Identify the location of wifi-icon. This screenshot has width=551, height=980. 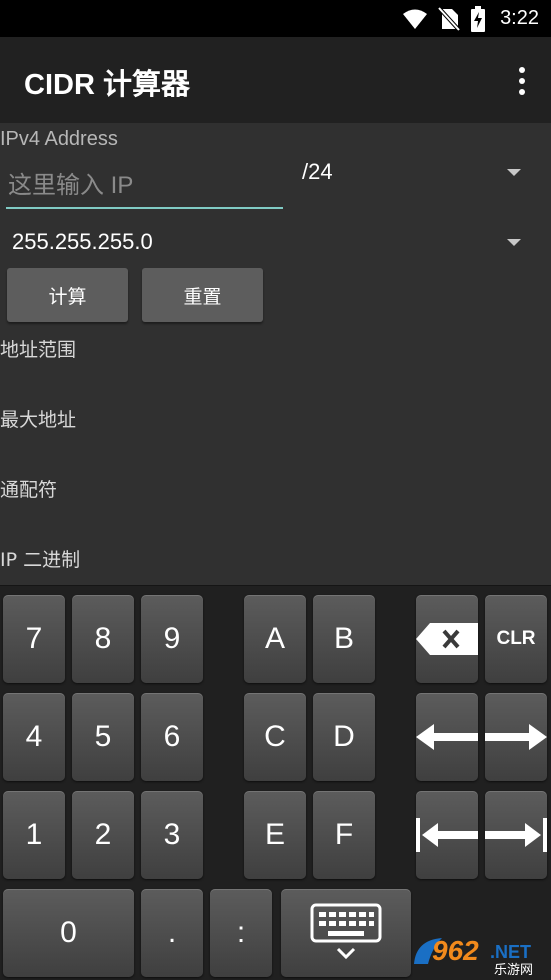
(415, 19).